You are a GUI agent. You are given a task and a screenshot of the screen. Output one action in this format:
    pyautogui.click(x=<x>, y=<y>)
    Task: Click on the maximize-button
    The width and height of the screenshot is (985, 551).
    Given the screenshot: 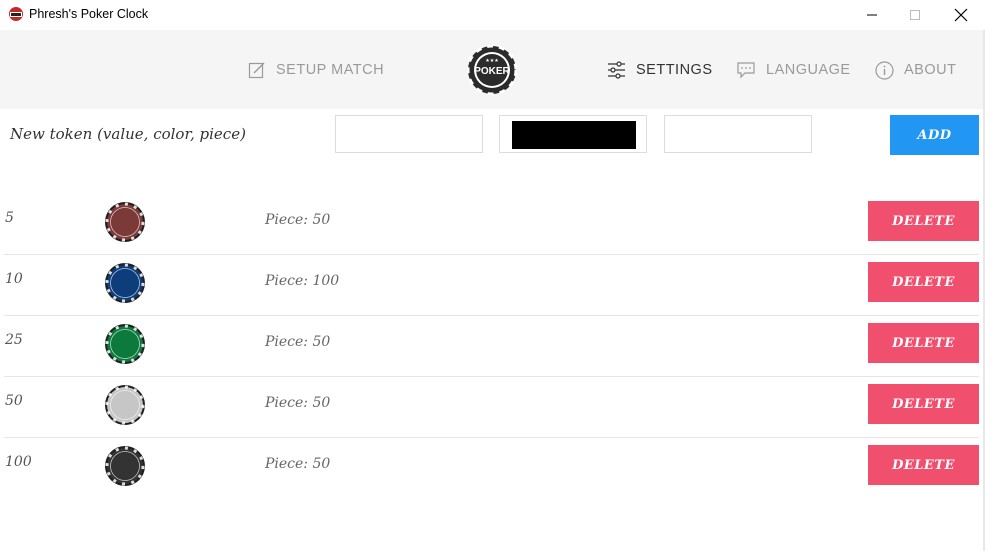 What is the action you would take?
    pyautogui.click(x=915, y=15)
    